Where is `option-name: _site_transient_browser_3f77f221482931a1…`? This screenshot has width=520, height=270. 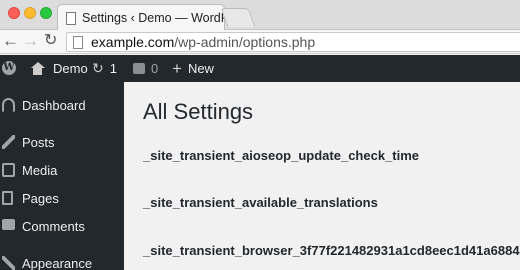
option-name: _site_transient_browser_3f77f221482931a1… is located at coordinates (331, 250).